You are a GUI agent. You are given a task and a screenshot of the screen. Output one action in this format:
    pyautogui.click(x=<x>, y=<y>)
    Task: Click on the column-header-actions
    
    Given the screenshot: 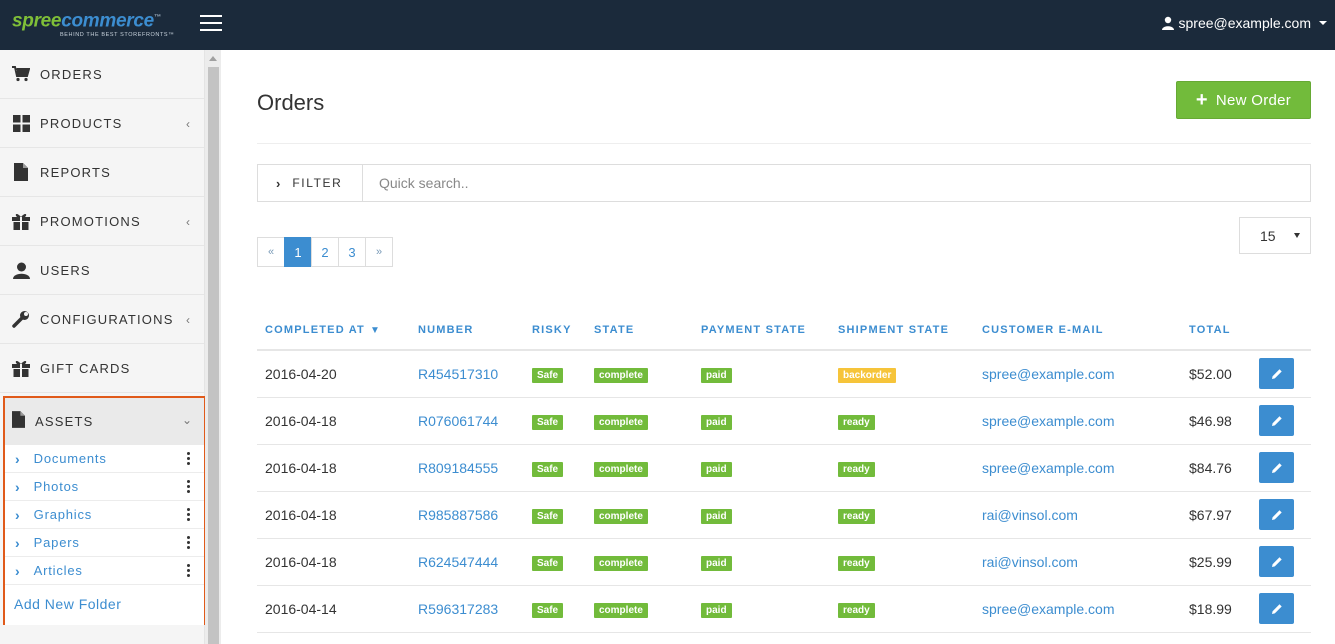 What is the action you would take?
    pyautogui.click(x=1281, y=330)
    